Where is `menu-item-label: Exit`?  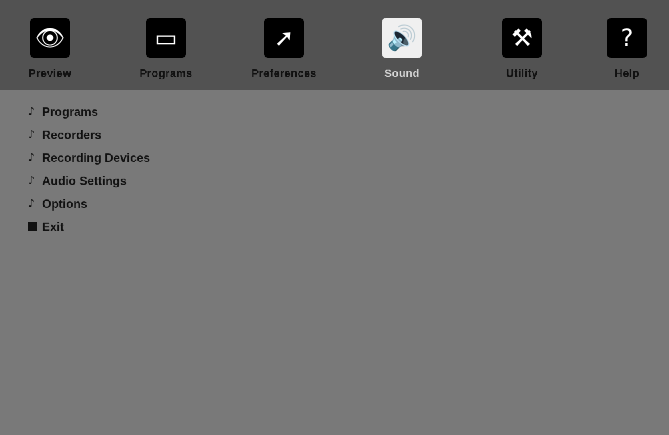 menu-item-label: Exit is located at coordinates (53, 226).